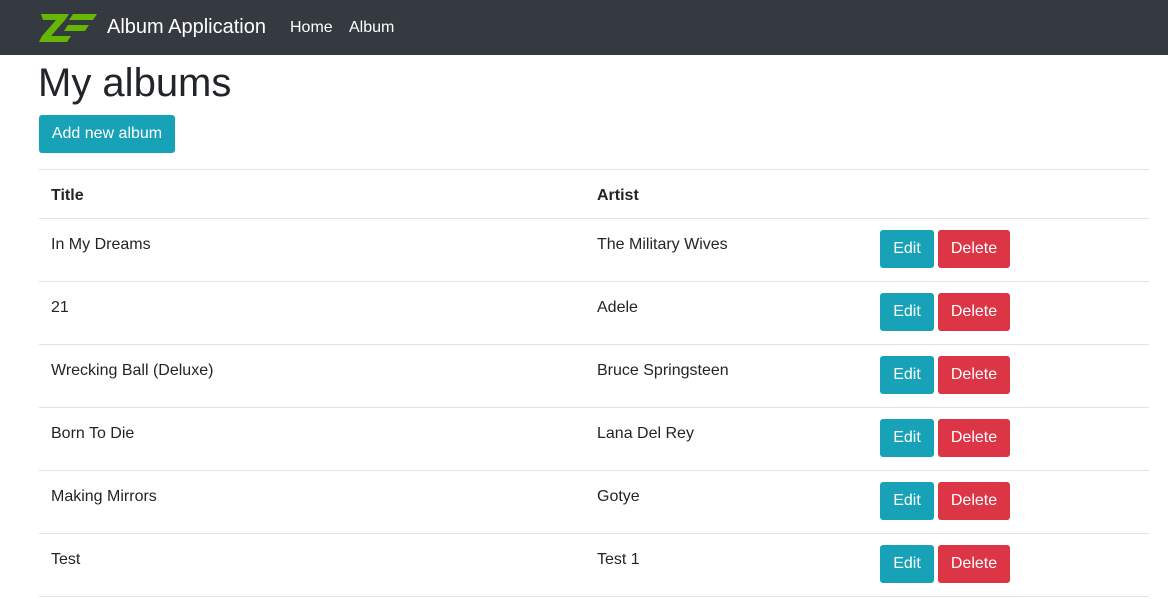  Describe the element at coordinates (68, 28) in the screenshot. I see `zf-logo-icon` at that location.